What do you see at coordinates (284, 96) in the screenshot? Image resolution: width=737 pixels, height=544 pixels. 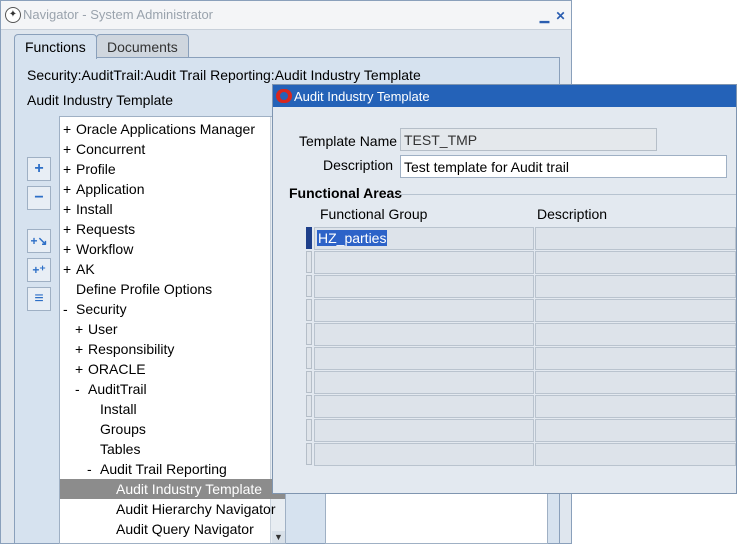 I see `oracle-logo-icon` at bounding box center [284, 96].